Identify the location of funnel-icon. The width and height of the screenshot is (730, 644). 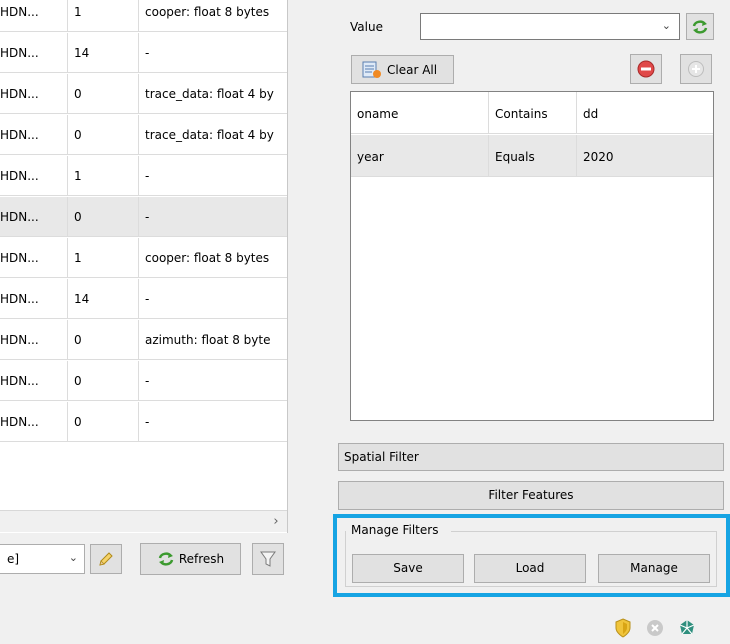
(268, 559).